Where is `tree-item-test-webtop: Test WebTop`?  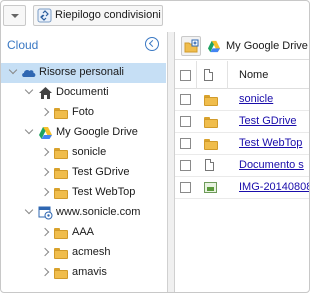 tree-item-test-webtop: Test WebTop is located at coordinates (83, 193).